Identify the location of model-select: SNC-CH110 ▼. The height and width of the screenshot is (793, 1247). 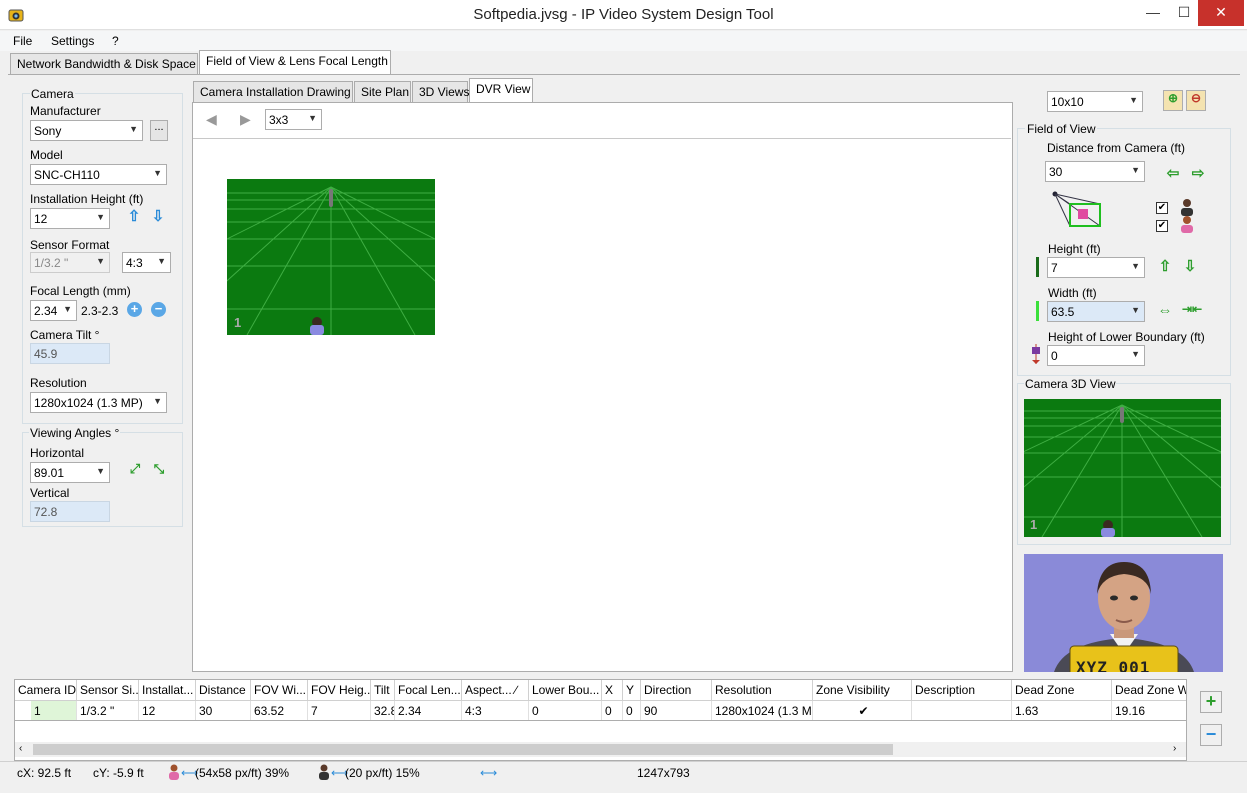
(98, 174).